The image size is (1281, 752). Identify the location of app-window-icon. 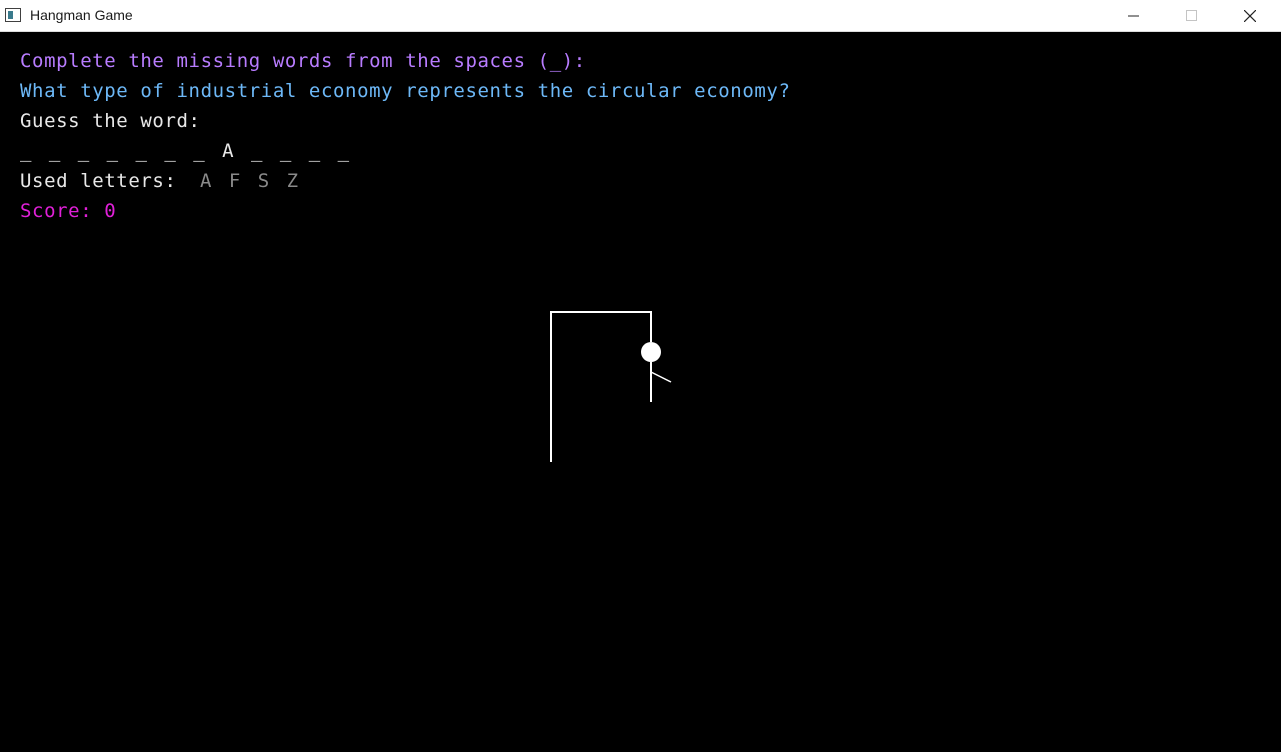
(13, 15).